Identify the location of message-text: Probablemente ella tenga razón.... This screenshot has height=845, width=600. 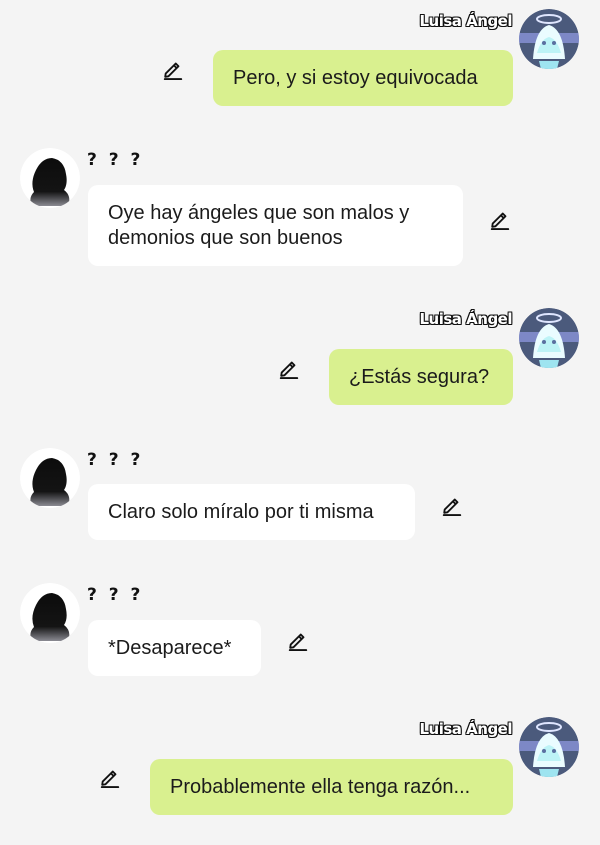
(320, 786).